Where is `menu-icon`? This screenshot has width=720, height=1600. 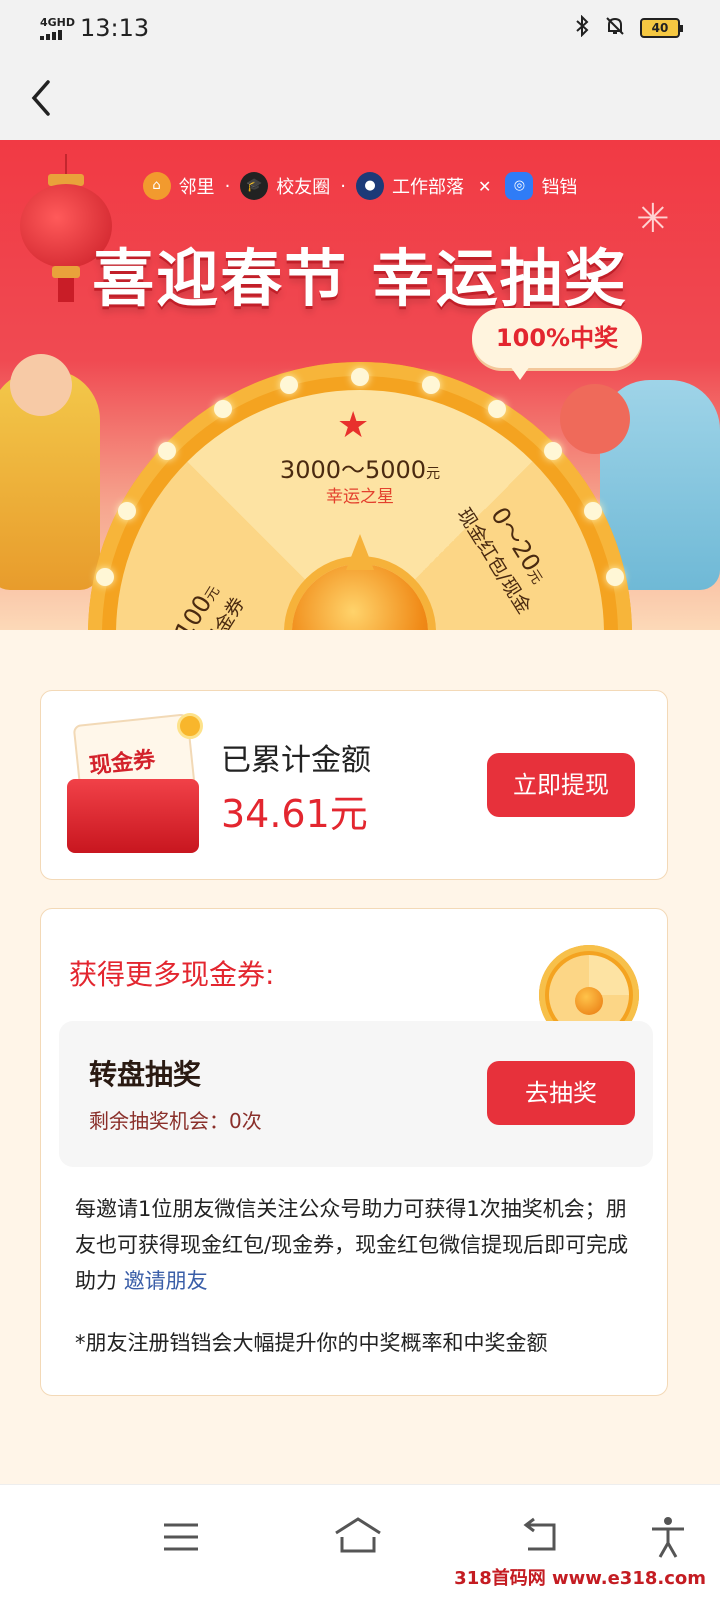 menu-icon is located at coordinates (182, 1537).